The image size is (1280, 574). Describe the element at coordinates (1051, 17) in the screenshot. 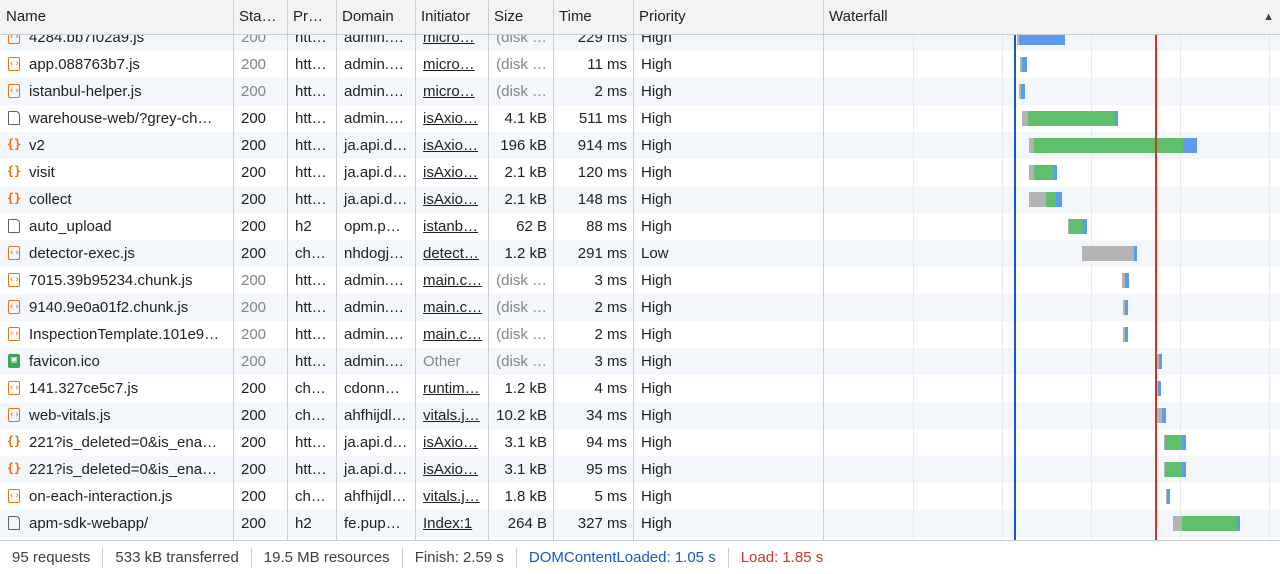

I see `column-header-waterfall: Waterfall ▲` at that location.